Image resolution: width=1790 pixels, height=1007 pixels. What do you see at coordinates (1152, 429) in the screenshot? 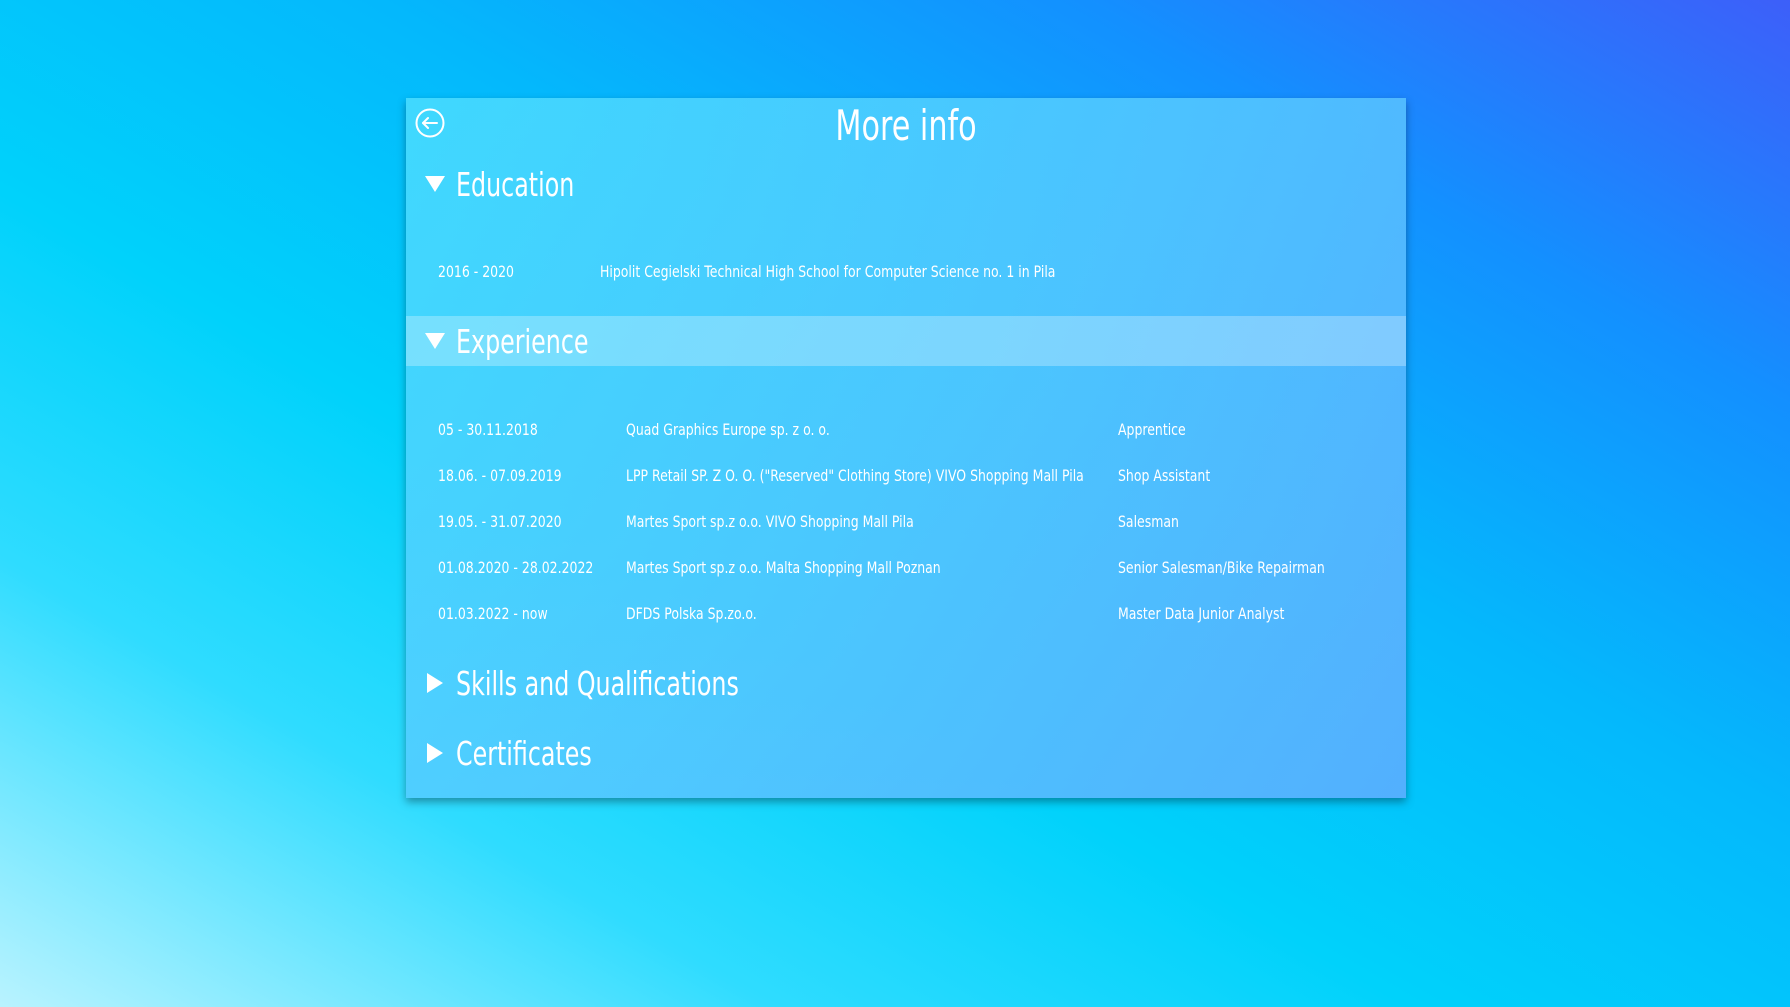
I see `experience-position: Apprentice` at bounding box center [1152, 429].